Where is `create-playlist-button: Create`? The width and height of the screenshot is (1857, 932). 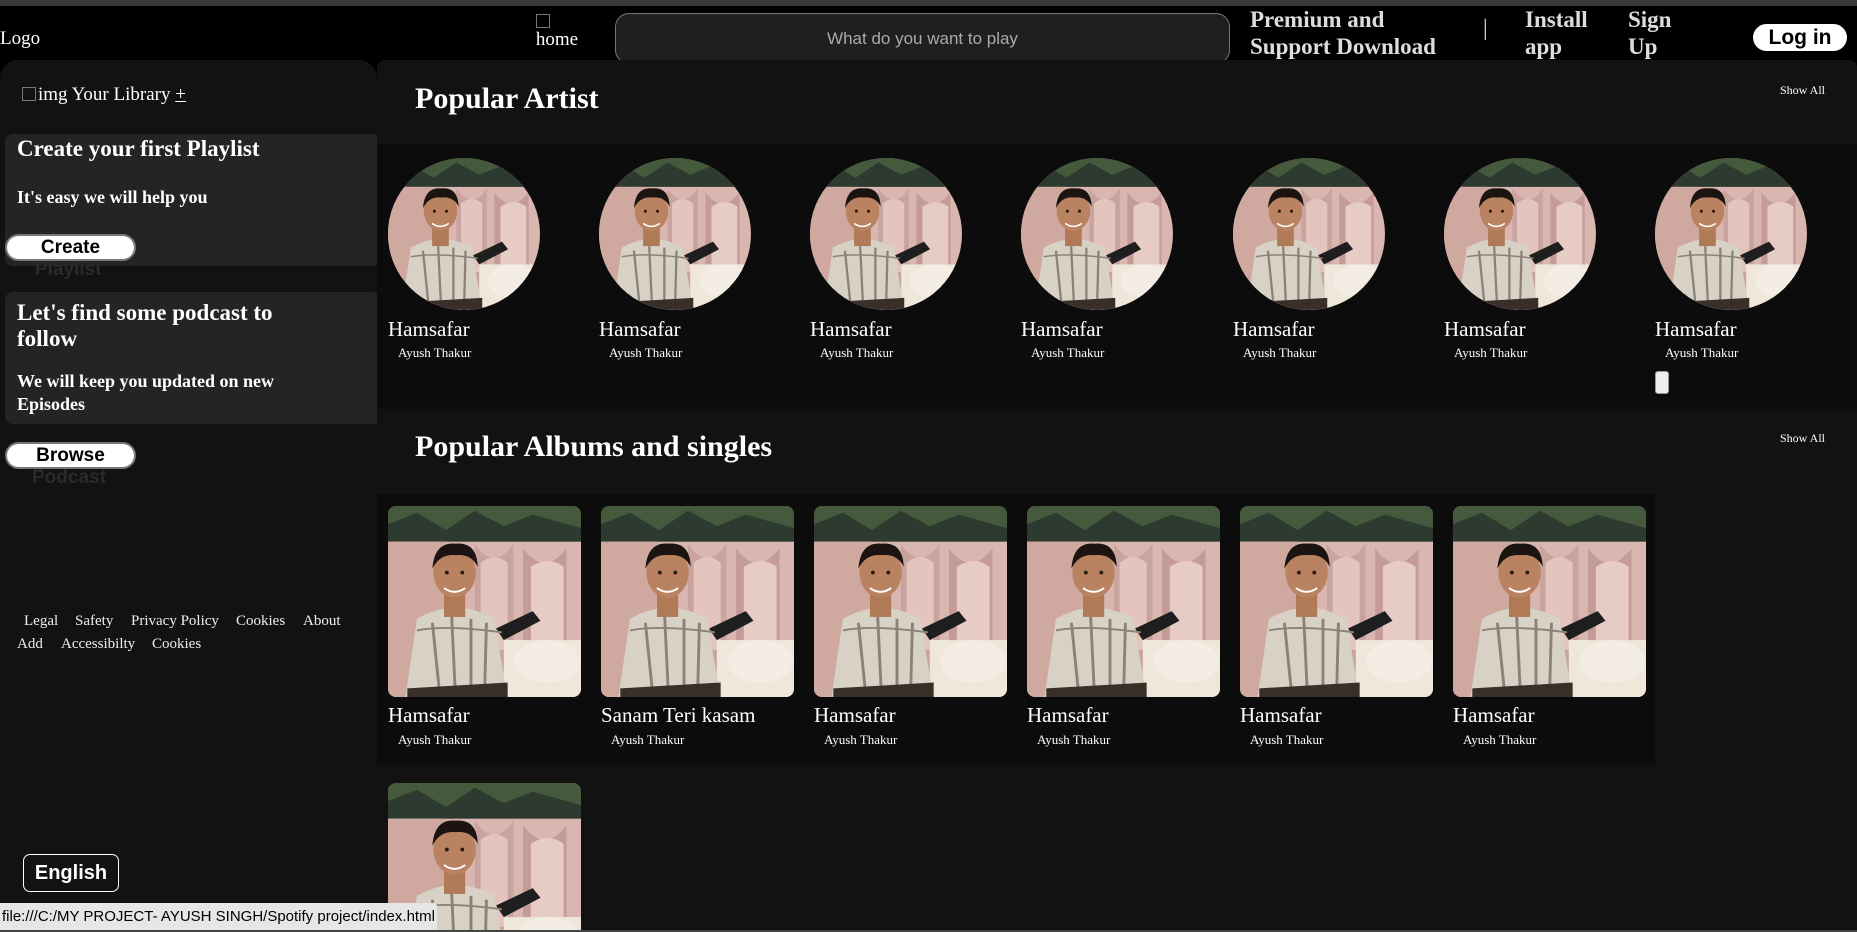
create-playlist-button: Create is located at coordinates (70, 247).